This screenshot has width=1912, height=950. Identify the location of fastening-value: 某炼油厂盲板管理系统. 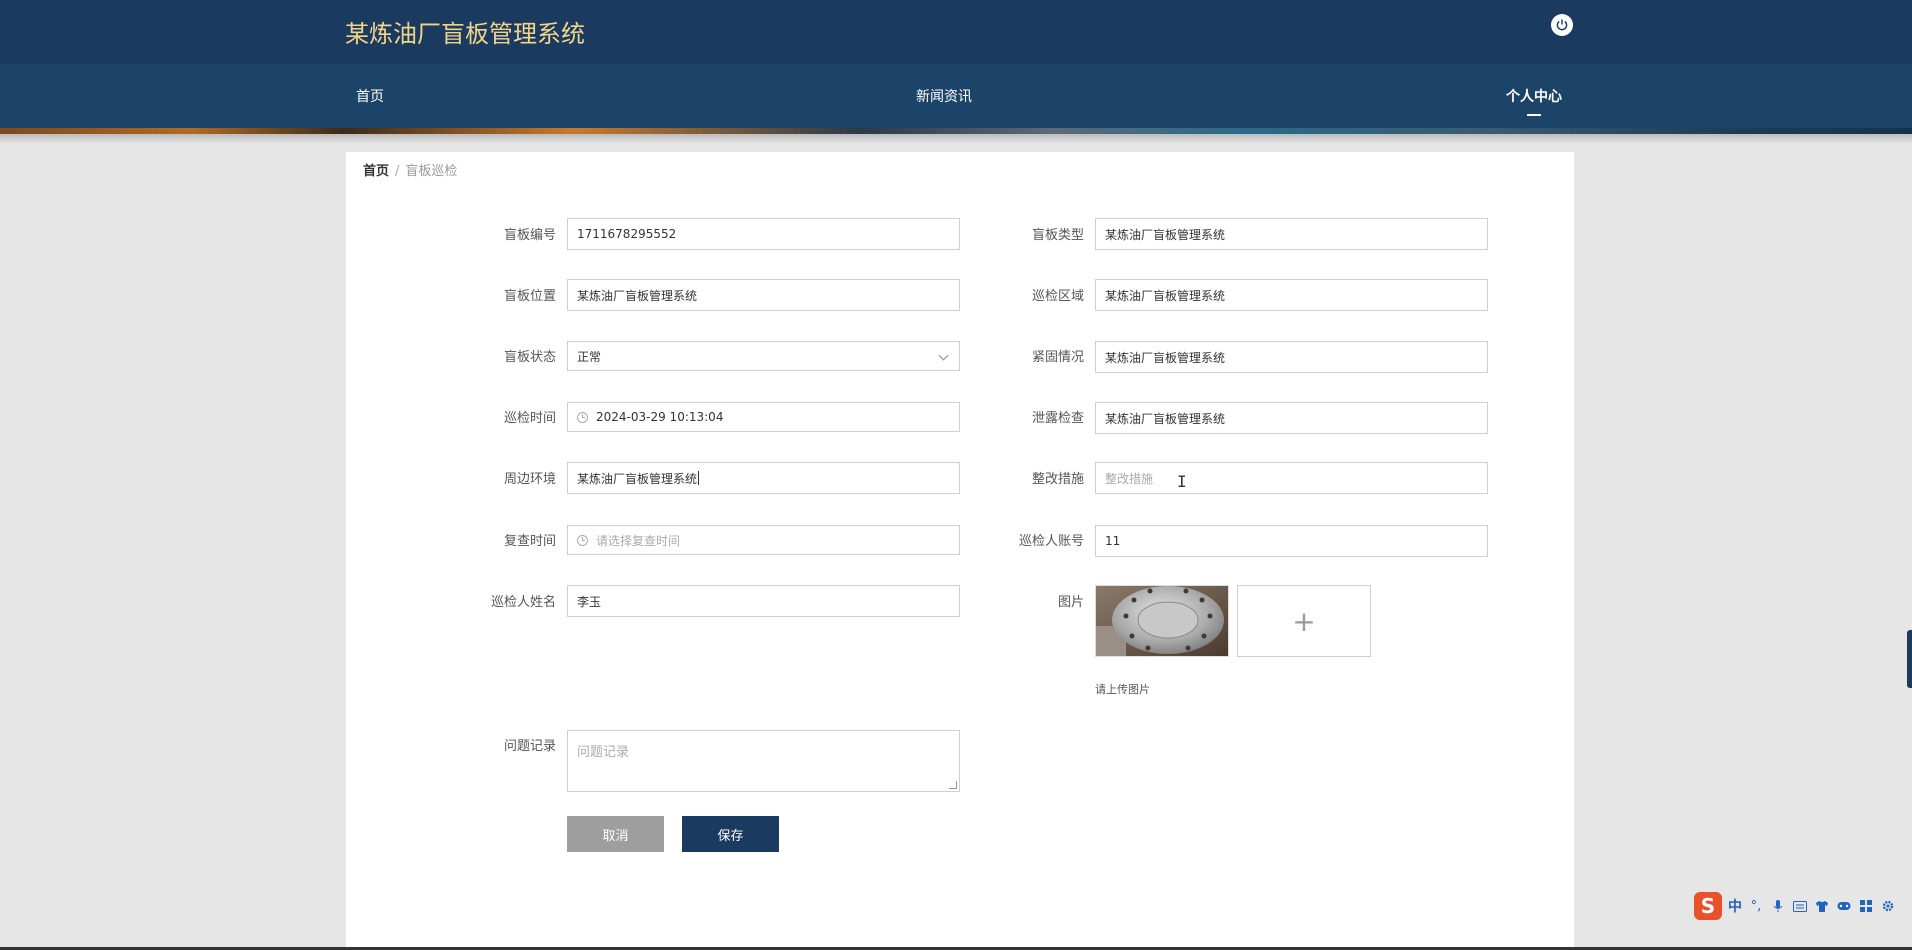
(1165, 357).